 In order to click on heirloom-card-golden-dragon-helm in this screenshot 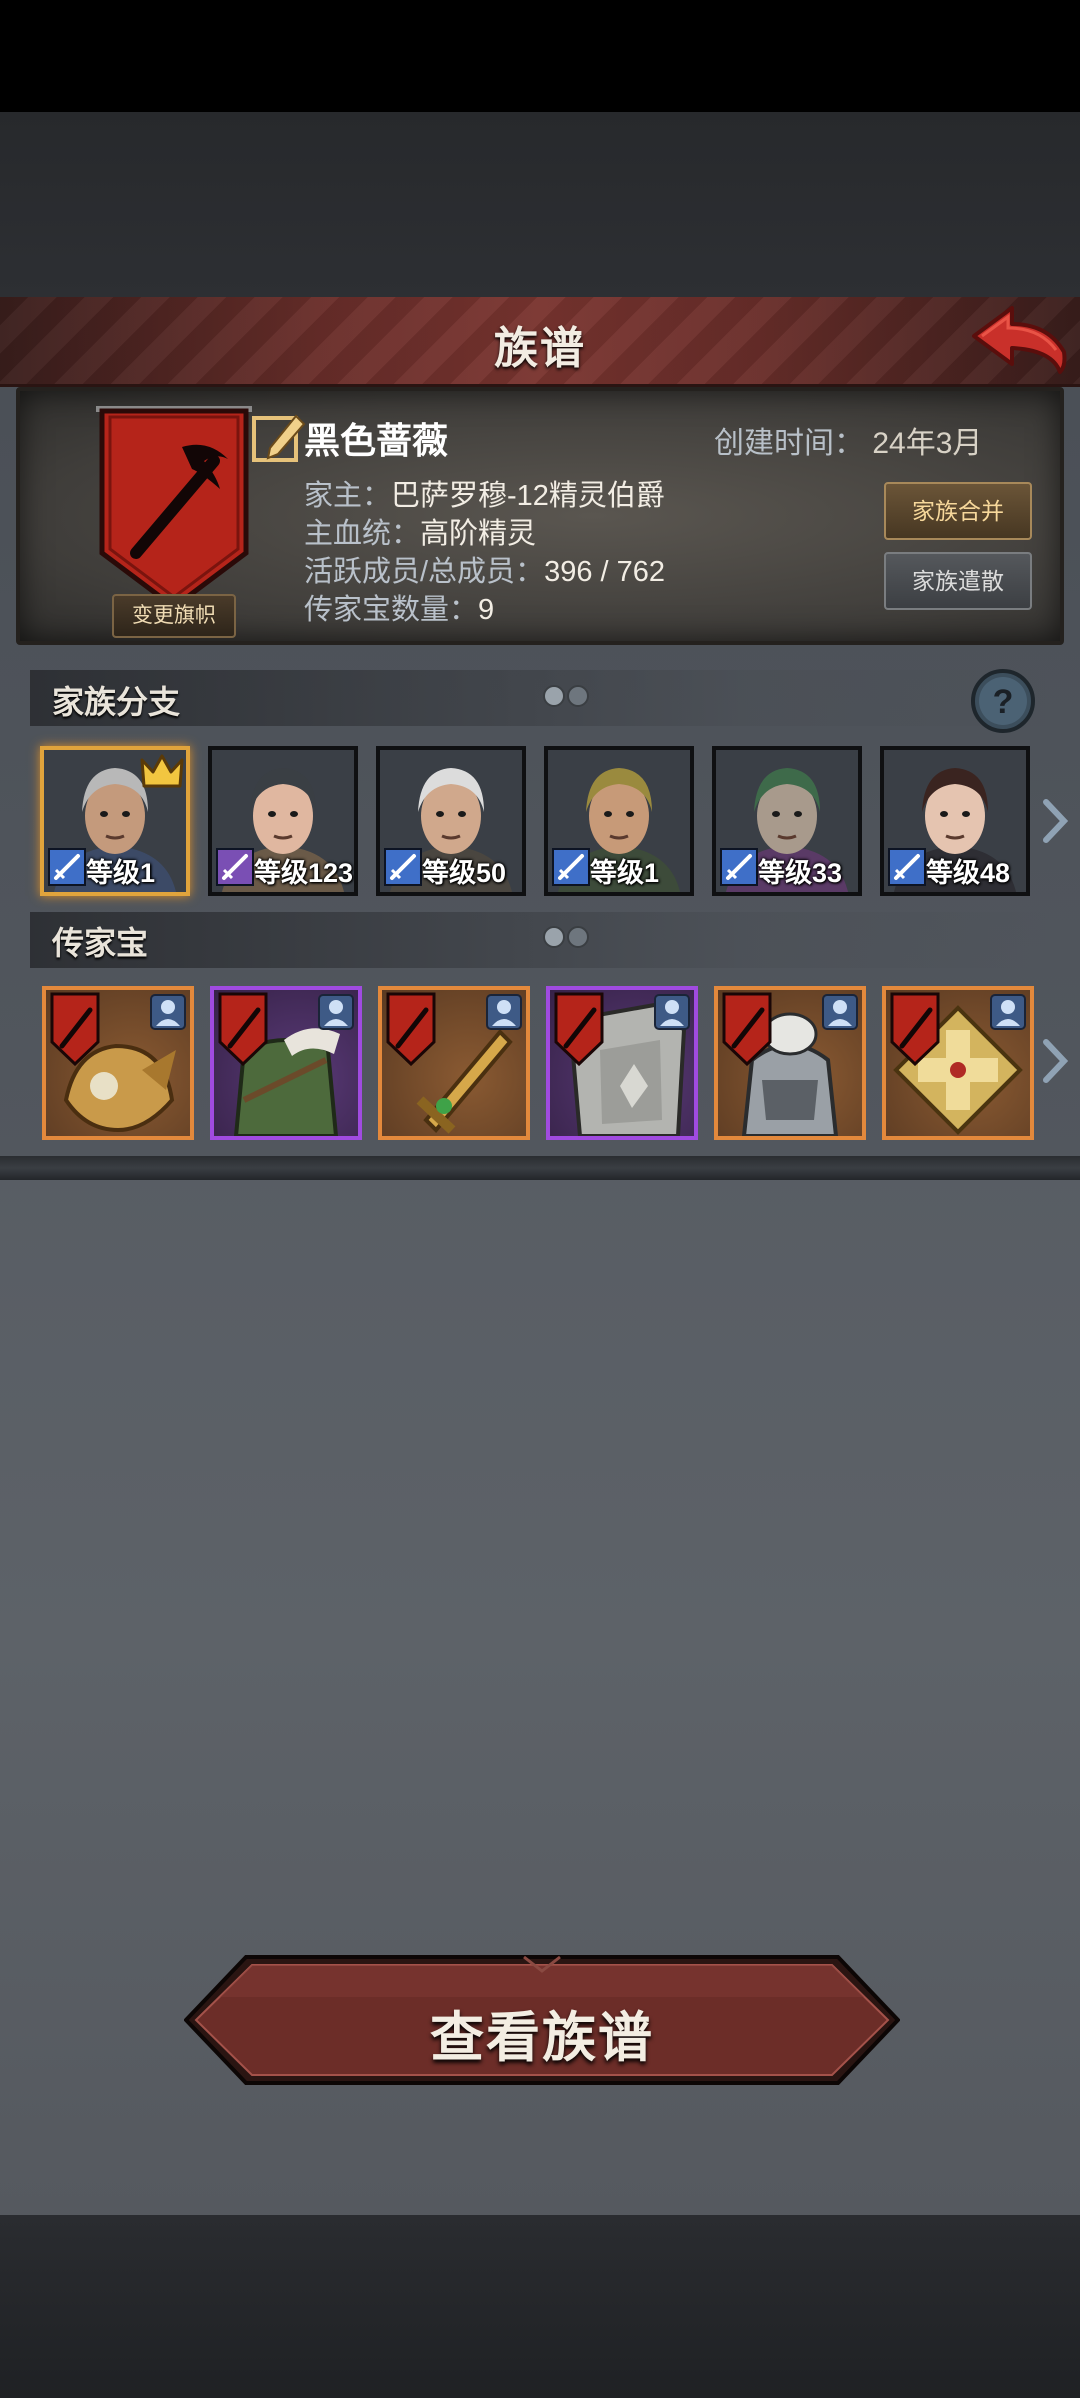, I will do `click(118, 1063)`.